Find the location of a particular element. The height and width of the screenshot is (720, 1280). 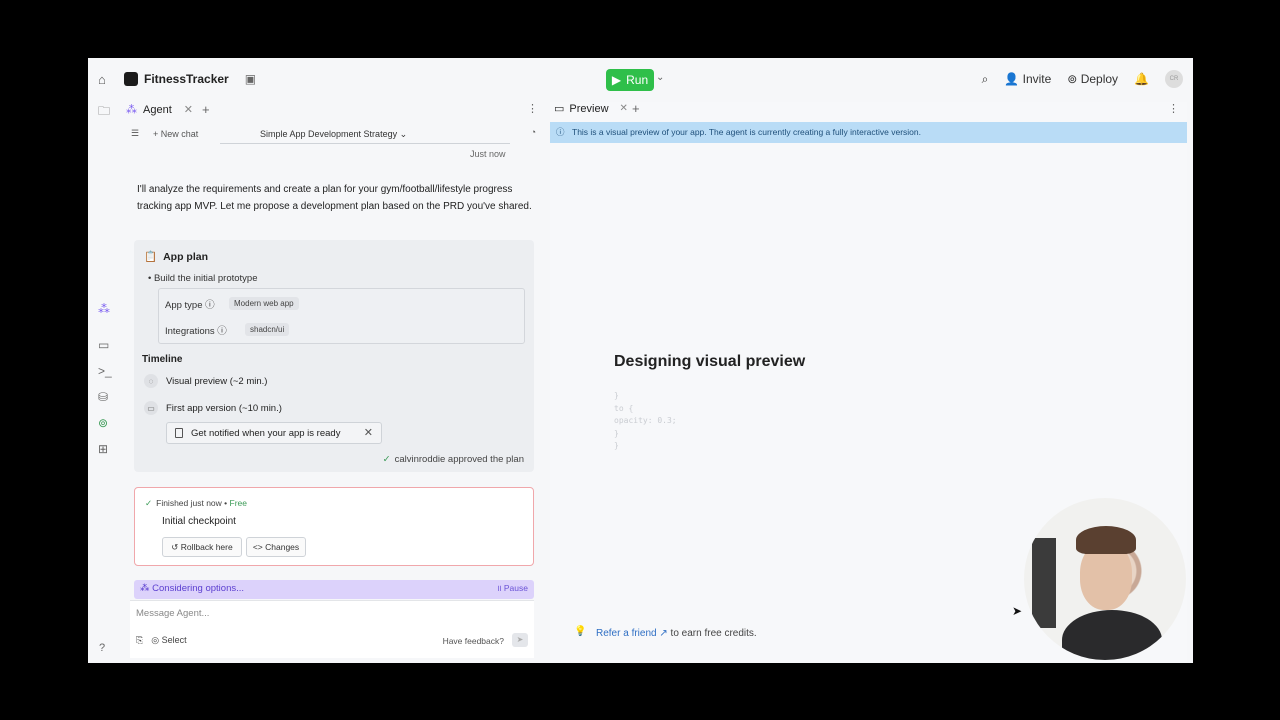

checkbox-icon is located at coordinates (179, 433).